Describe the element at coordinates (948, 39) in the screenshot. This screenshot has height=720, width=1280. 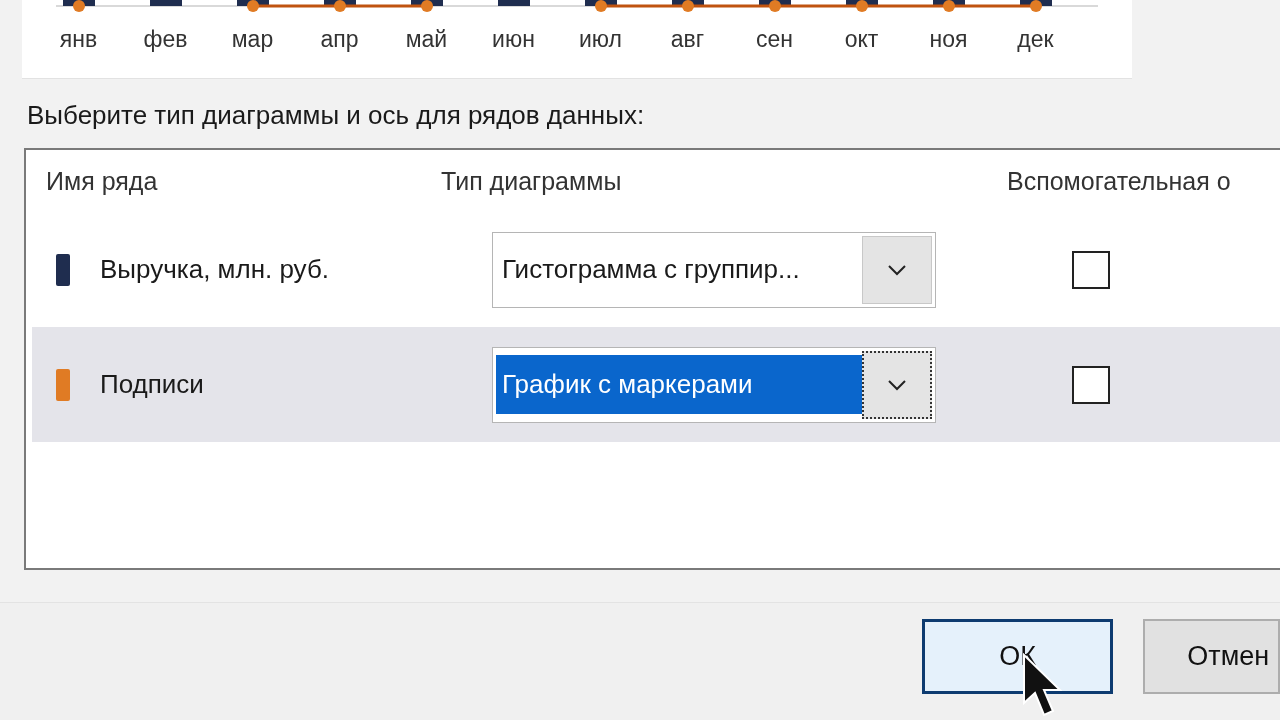
I see `month-label: ноя` at that location.